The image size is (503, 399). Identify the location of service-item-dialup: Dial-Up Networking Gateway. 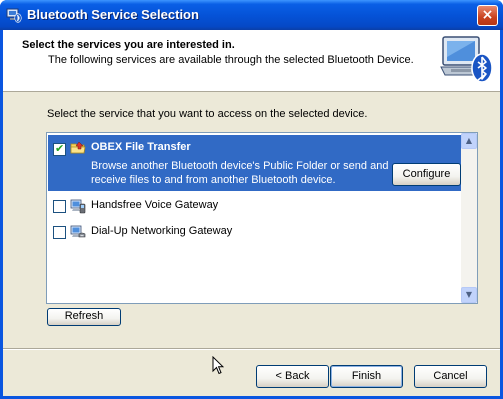
(254, 232).